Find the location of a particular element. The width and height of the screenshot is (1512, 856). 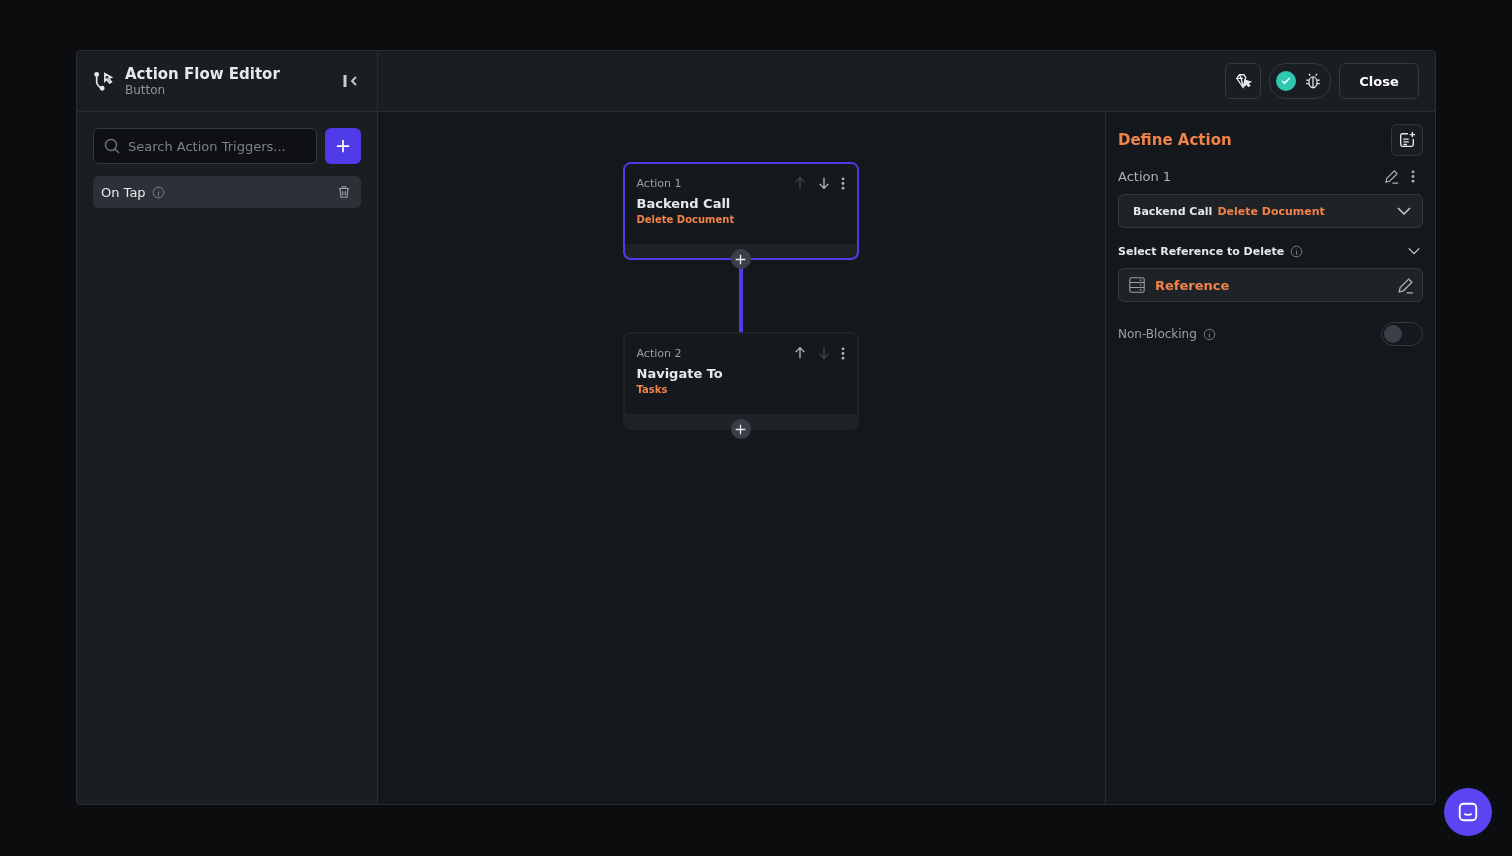

chat-button is located at coordinates (1468, 812).